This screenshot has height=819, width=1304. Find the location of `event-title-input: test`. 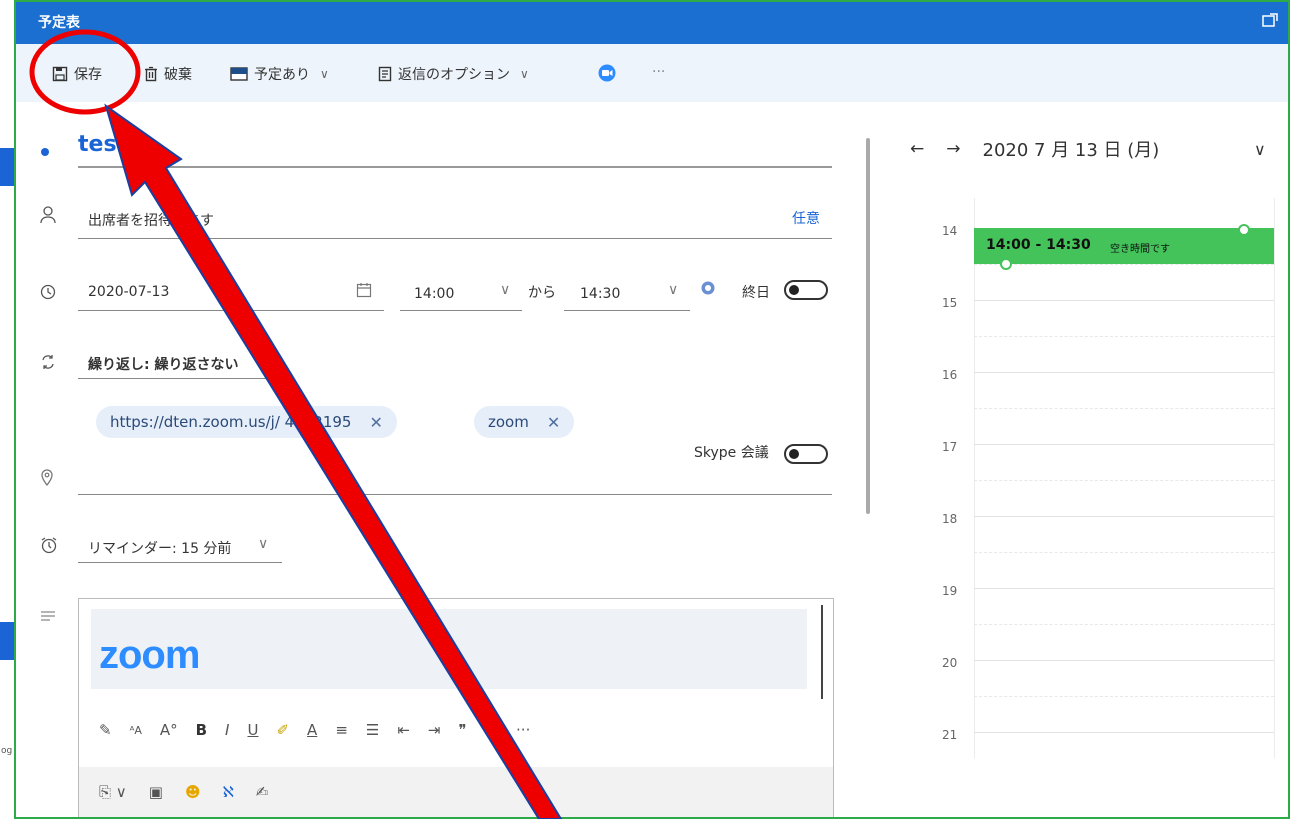

event-title-input: test is located at coordinates (102, 144).